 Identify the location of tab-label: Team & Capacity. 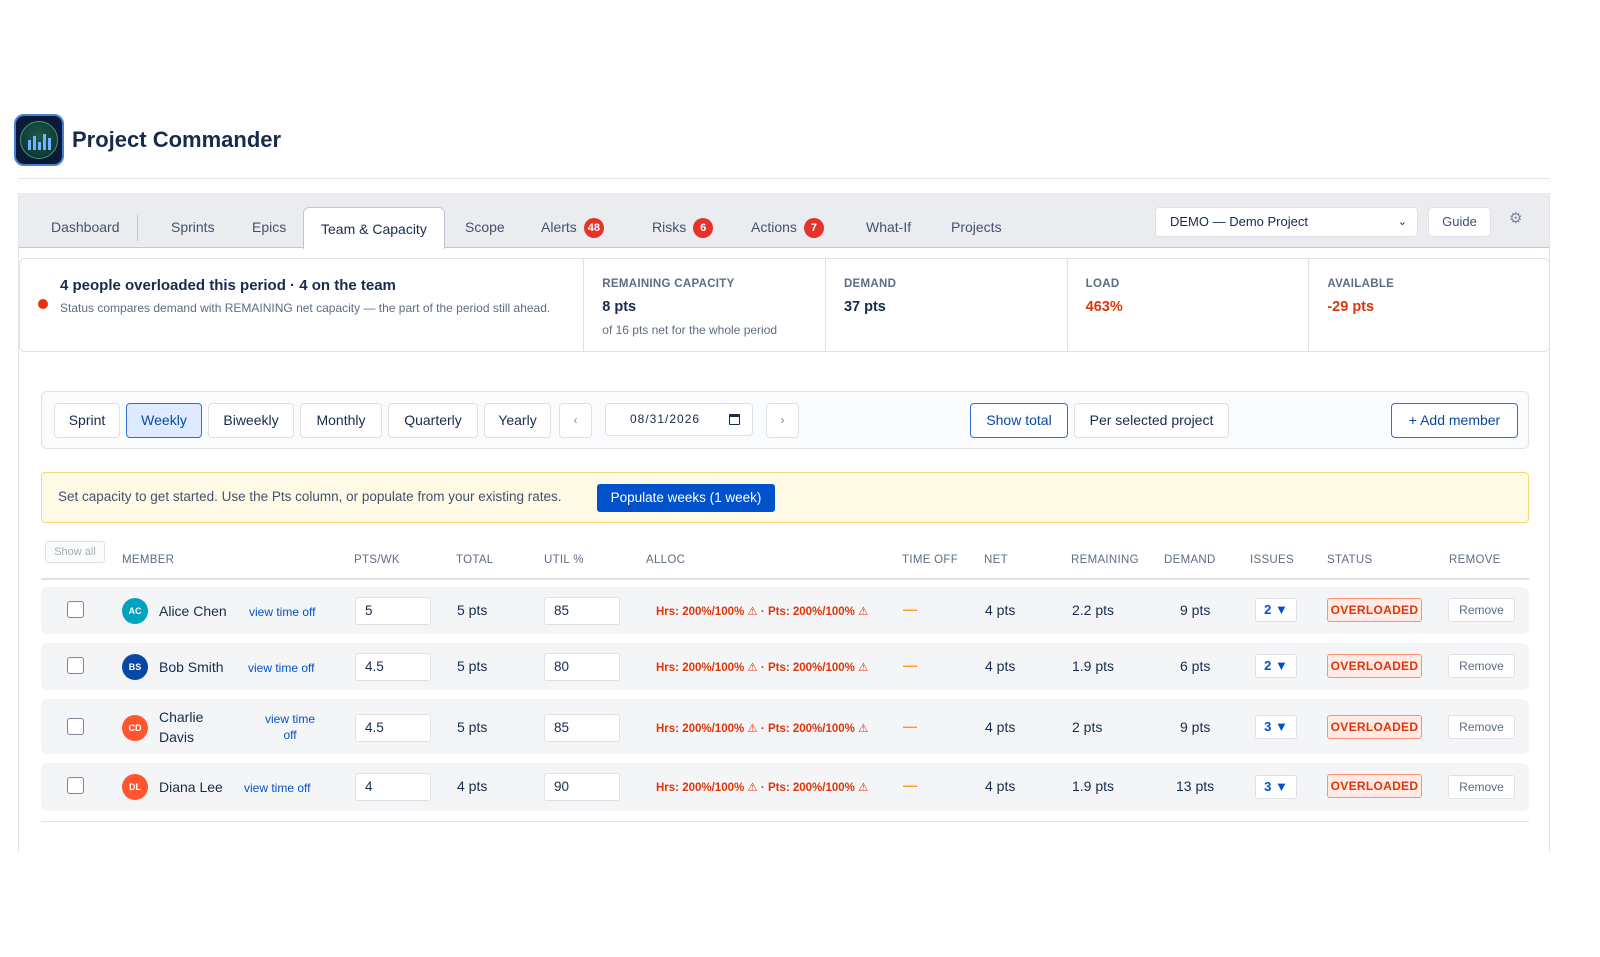
(374, 229).